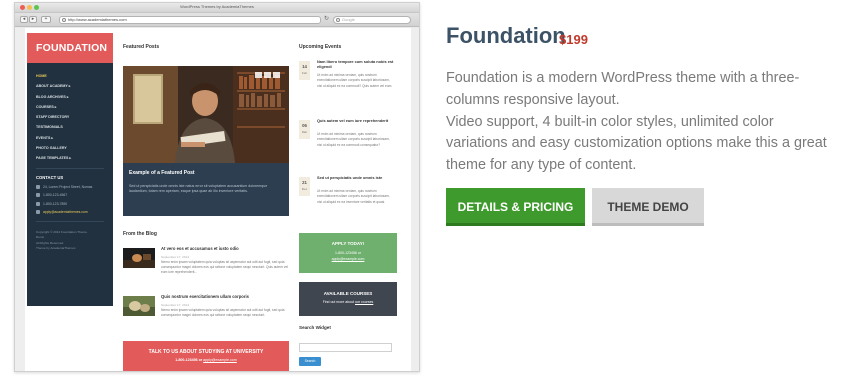  I want to click on menu-item-photo-gallery: PHOTO GALLERY, so click(51, 148).